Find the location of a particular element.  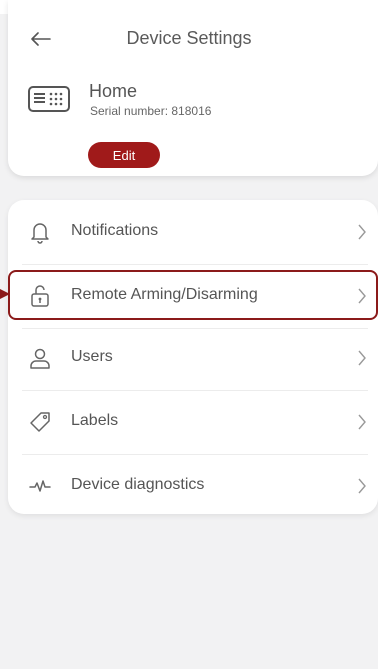

page-title: Device Settings is located at coordinates (189, 38).